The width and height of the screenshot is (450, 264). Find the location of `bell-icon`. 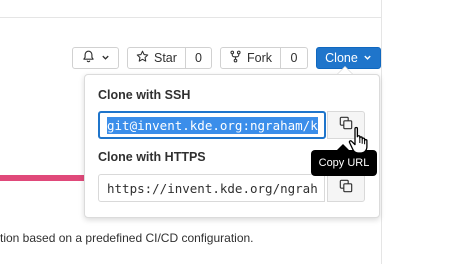

bell-icon is located at coordinates (88, 58).